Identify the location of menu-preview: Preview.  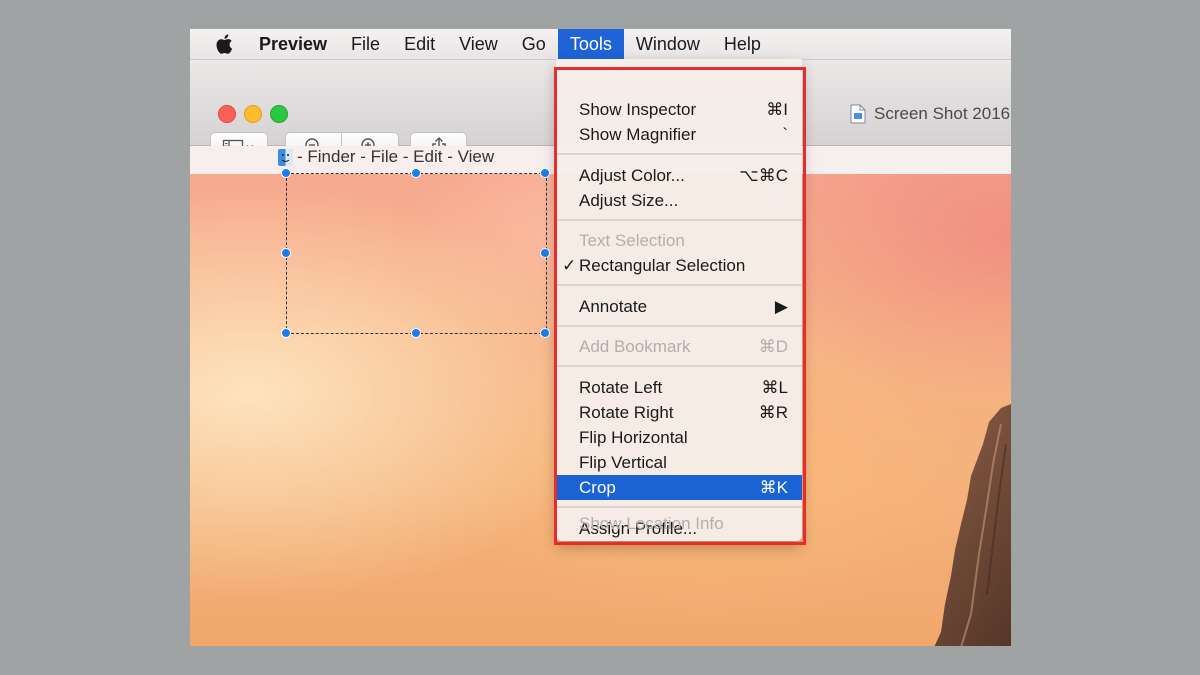
(298, 44).